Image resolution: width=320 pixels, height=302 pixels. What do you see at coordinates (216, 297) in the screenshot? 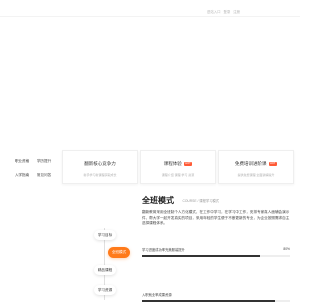
I see `progress-item: 入职就业率成果资源` at bounding box center [216, 297].